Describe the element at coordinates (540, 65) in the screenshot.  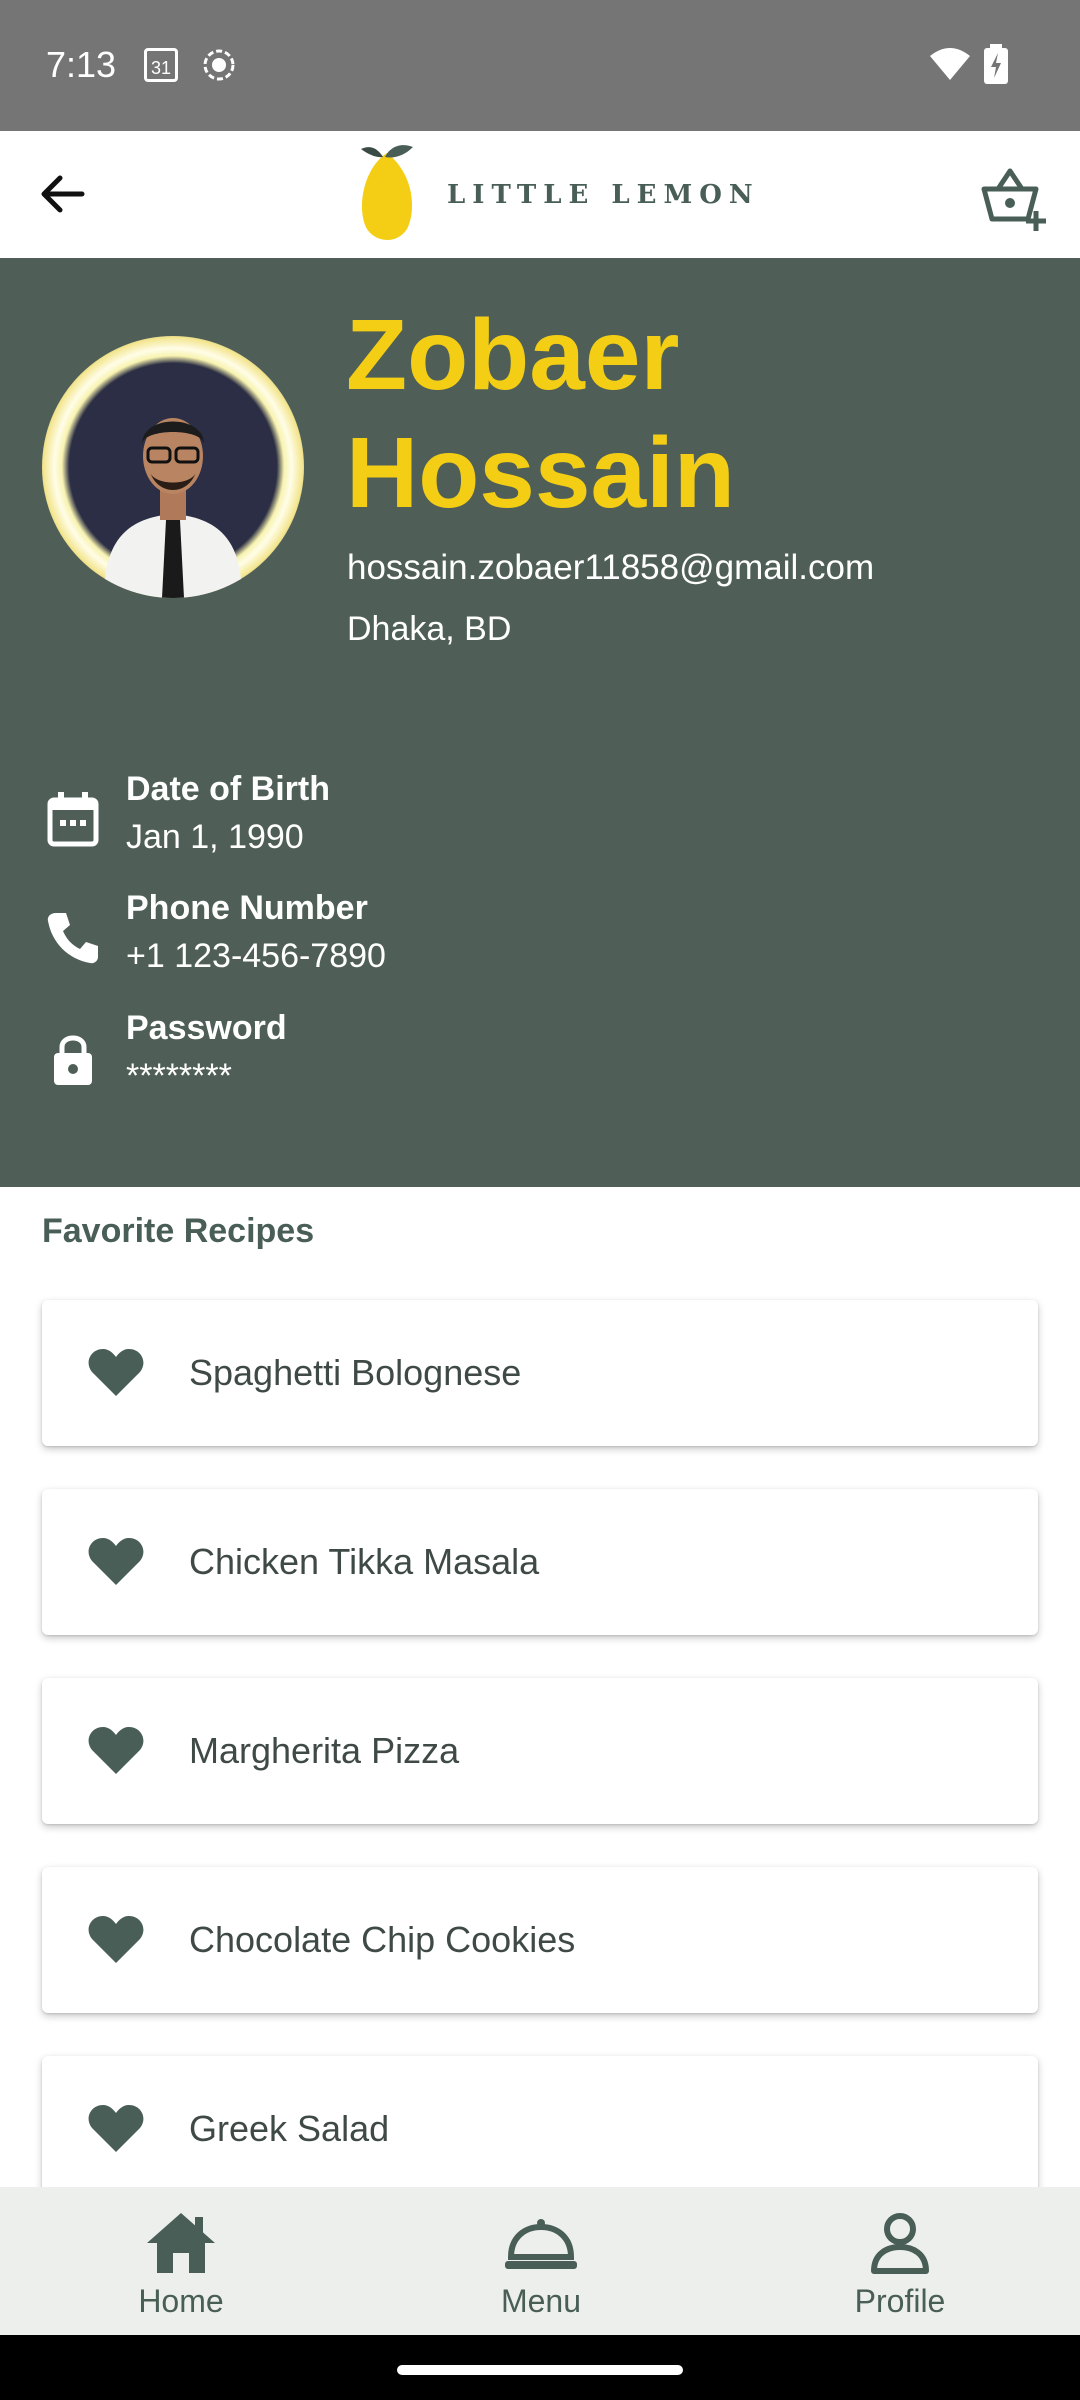
I see `status-bar: 7:13 31` at that location.